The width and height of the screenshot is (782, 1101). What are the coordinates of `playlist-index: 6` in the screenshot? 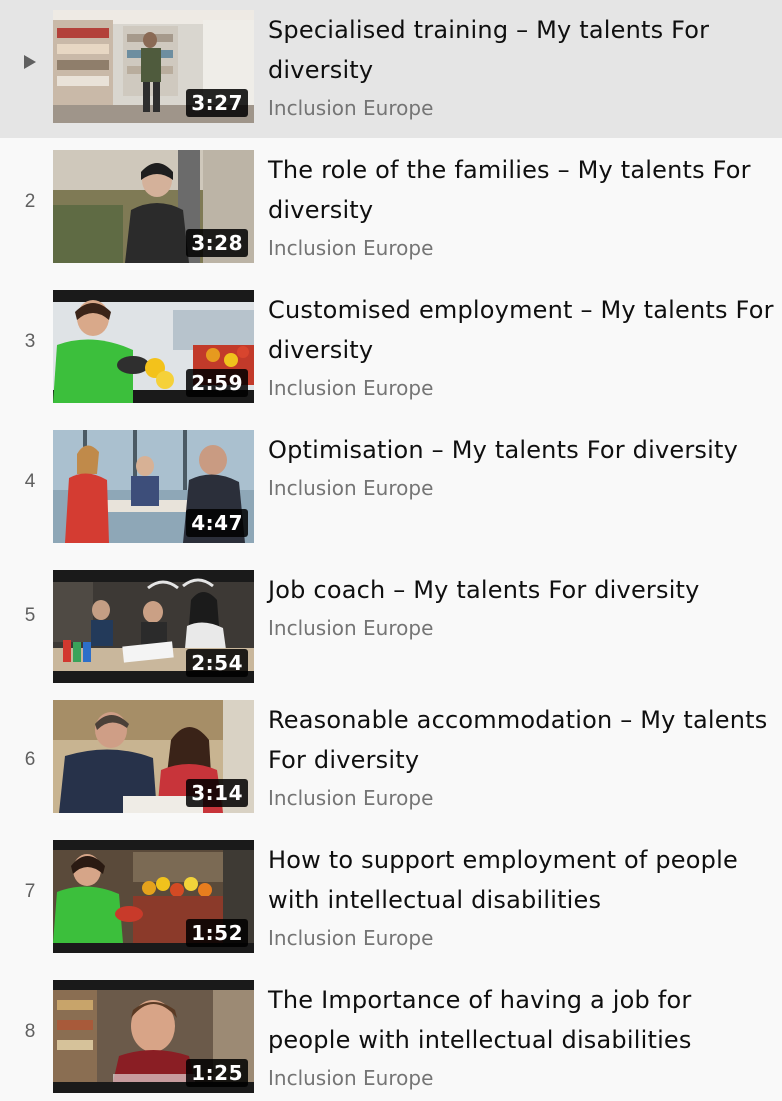 It's located at (30, 759).